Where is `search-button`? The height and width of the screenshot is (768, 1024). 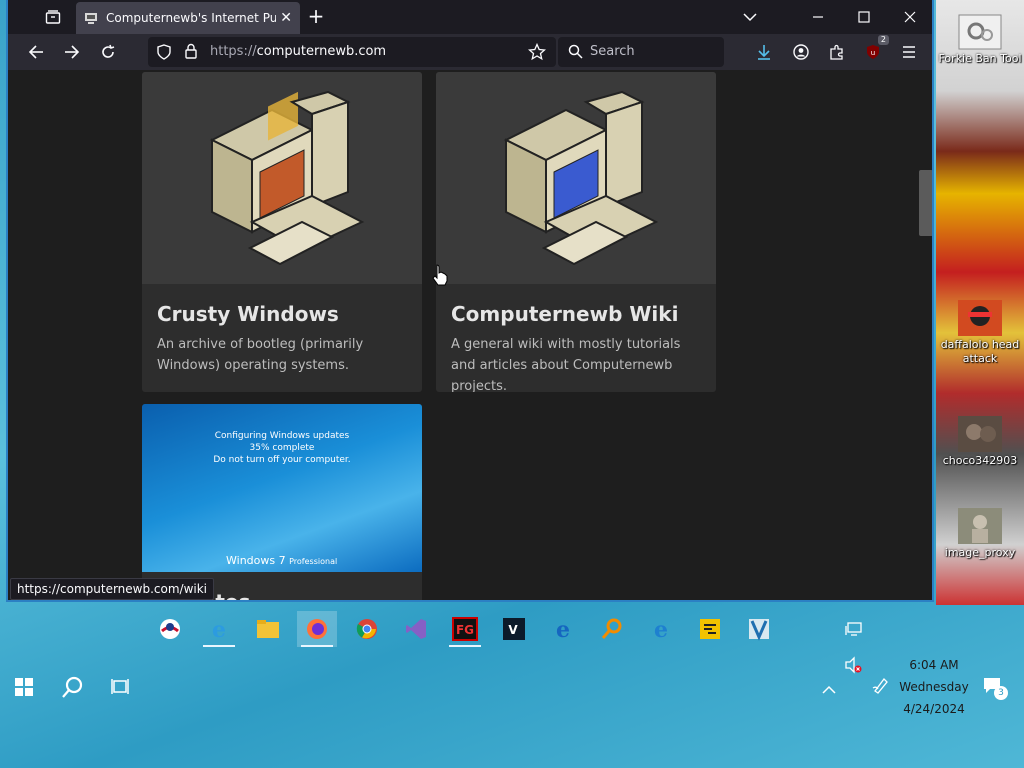
search-button is located at coordinates (73, 689).